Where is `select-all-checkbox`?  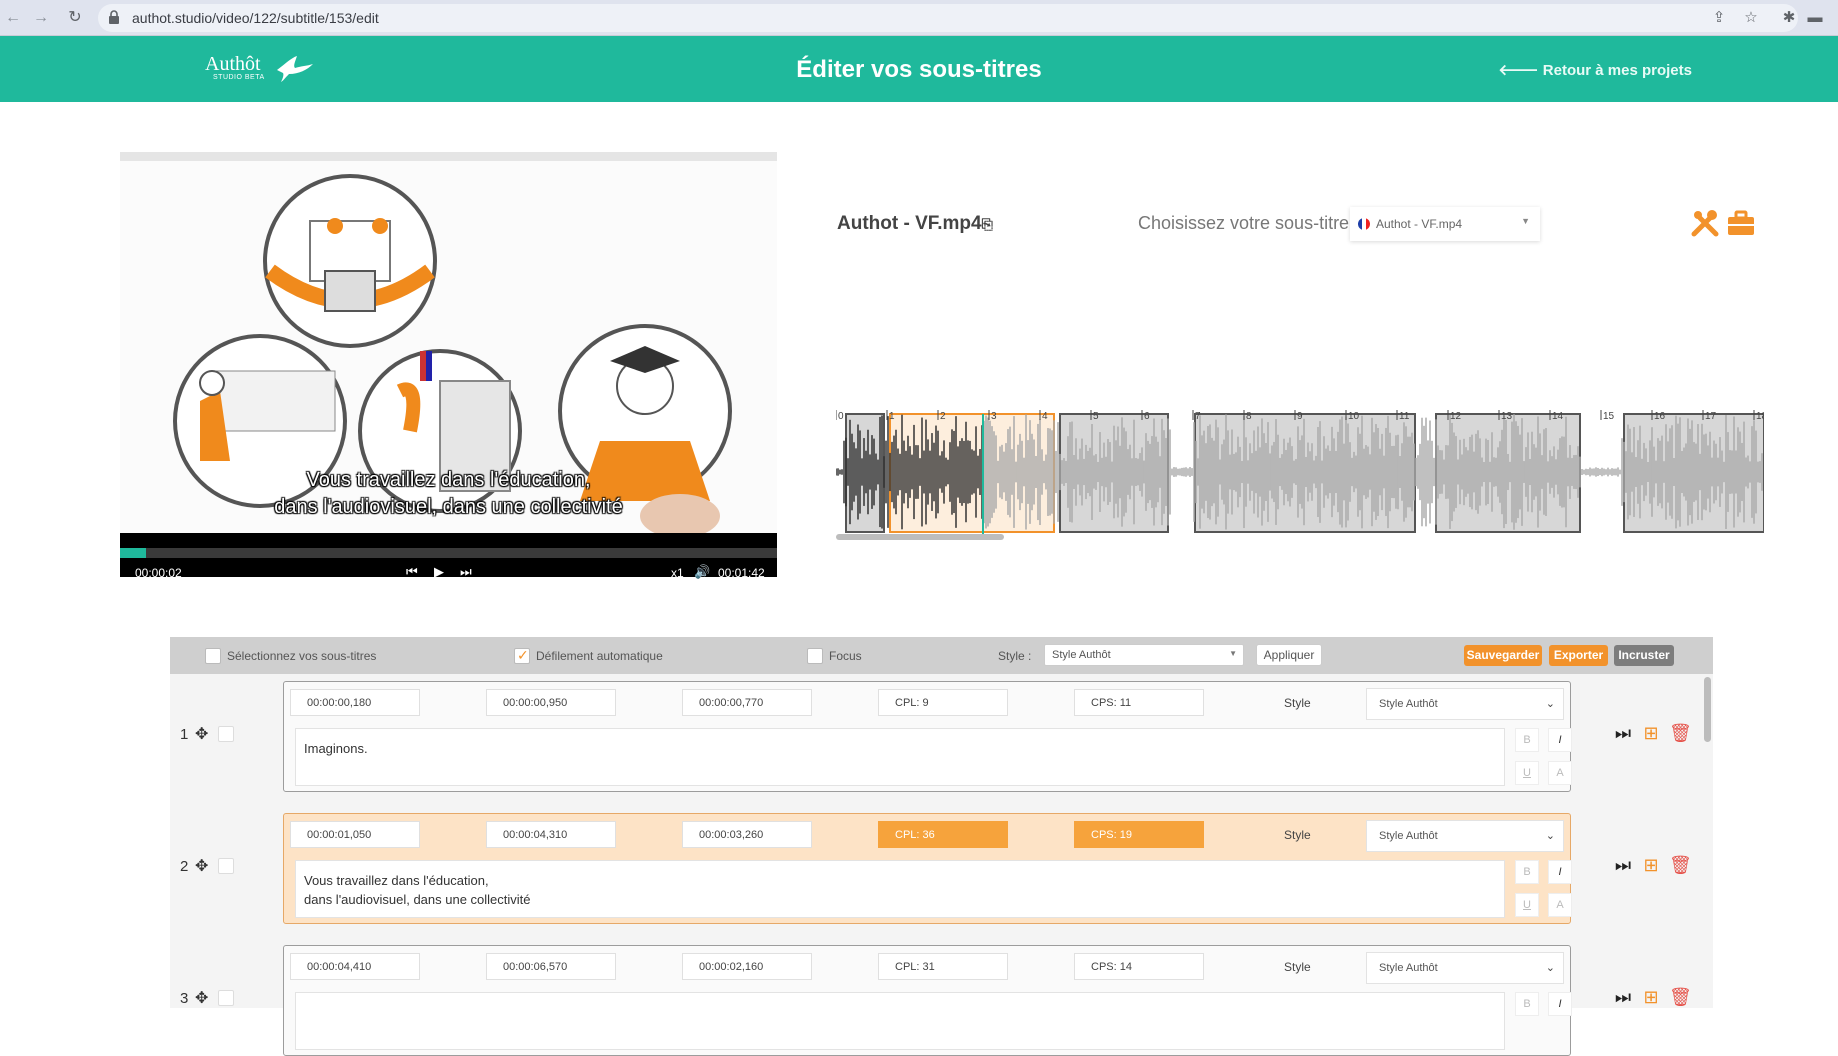 select-all-checkbox is located at coordinates (213, 656).